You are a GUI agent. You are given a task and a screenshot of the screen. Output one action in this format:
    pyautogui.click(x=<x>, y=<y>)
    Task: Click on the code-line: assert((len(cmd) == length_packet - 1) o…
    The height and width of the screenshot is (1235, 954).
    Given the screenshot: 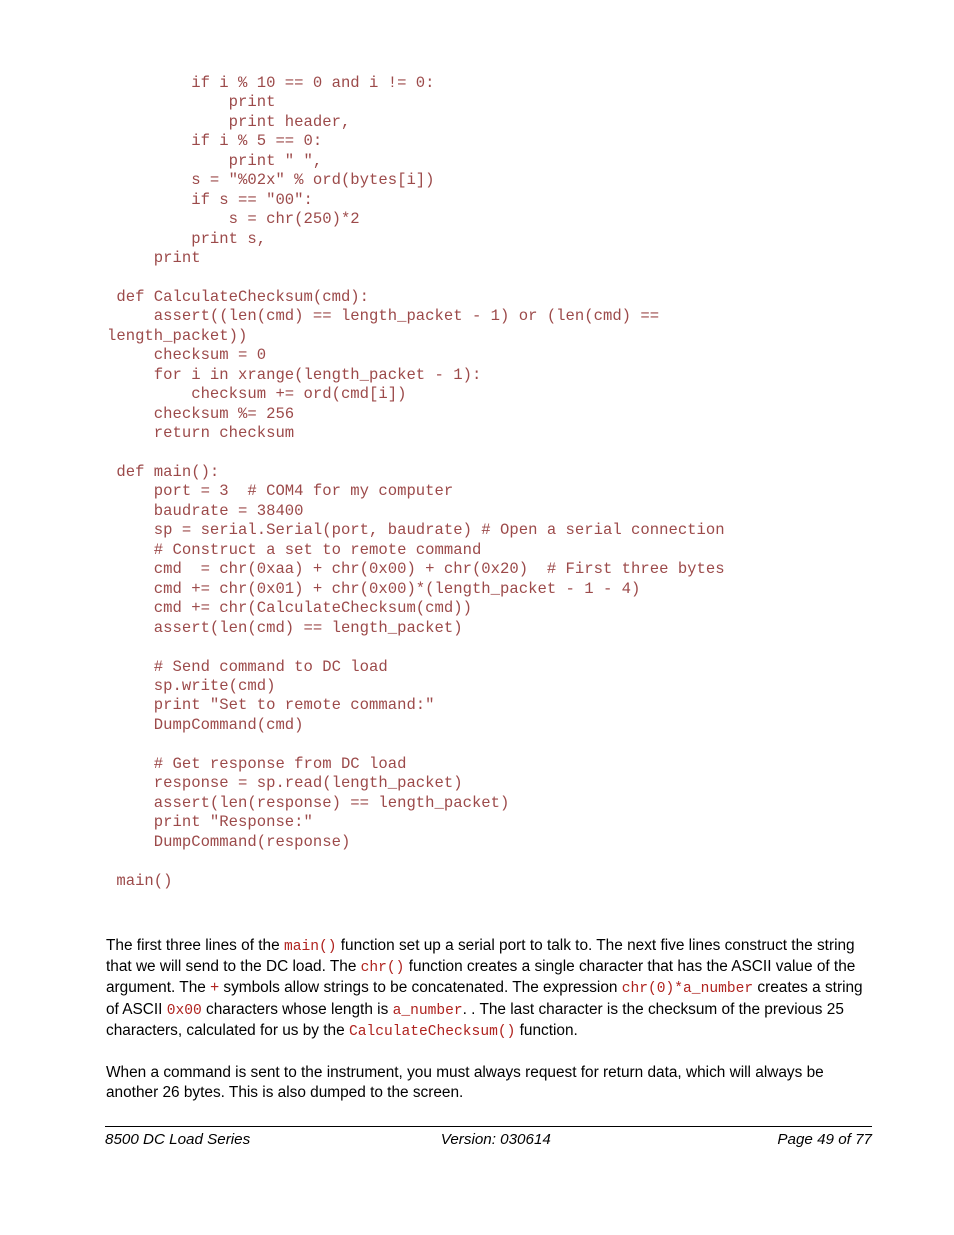 What is the action you would take?
    pyautogui.click(x=383, y=316)
    